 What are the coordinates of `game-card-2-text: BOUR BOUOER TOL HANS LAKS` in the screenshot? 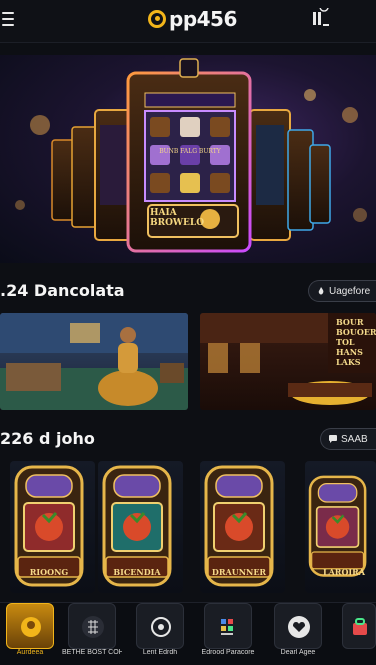 It's located at (356, 342).